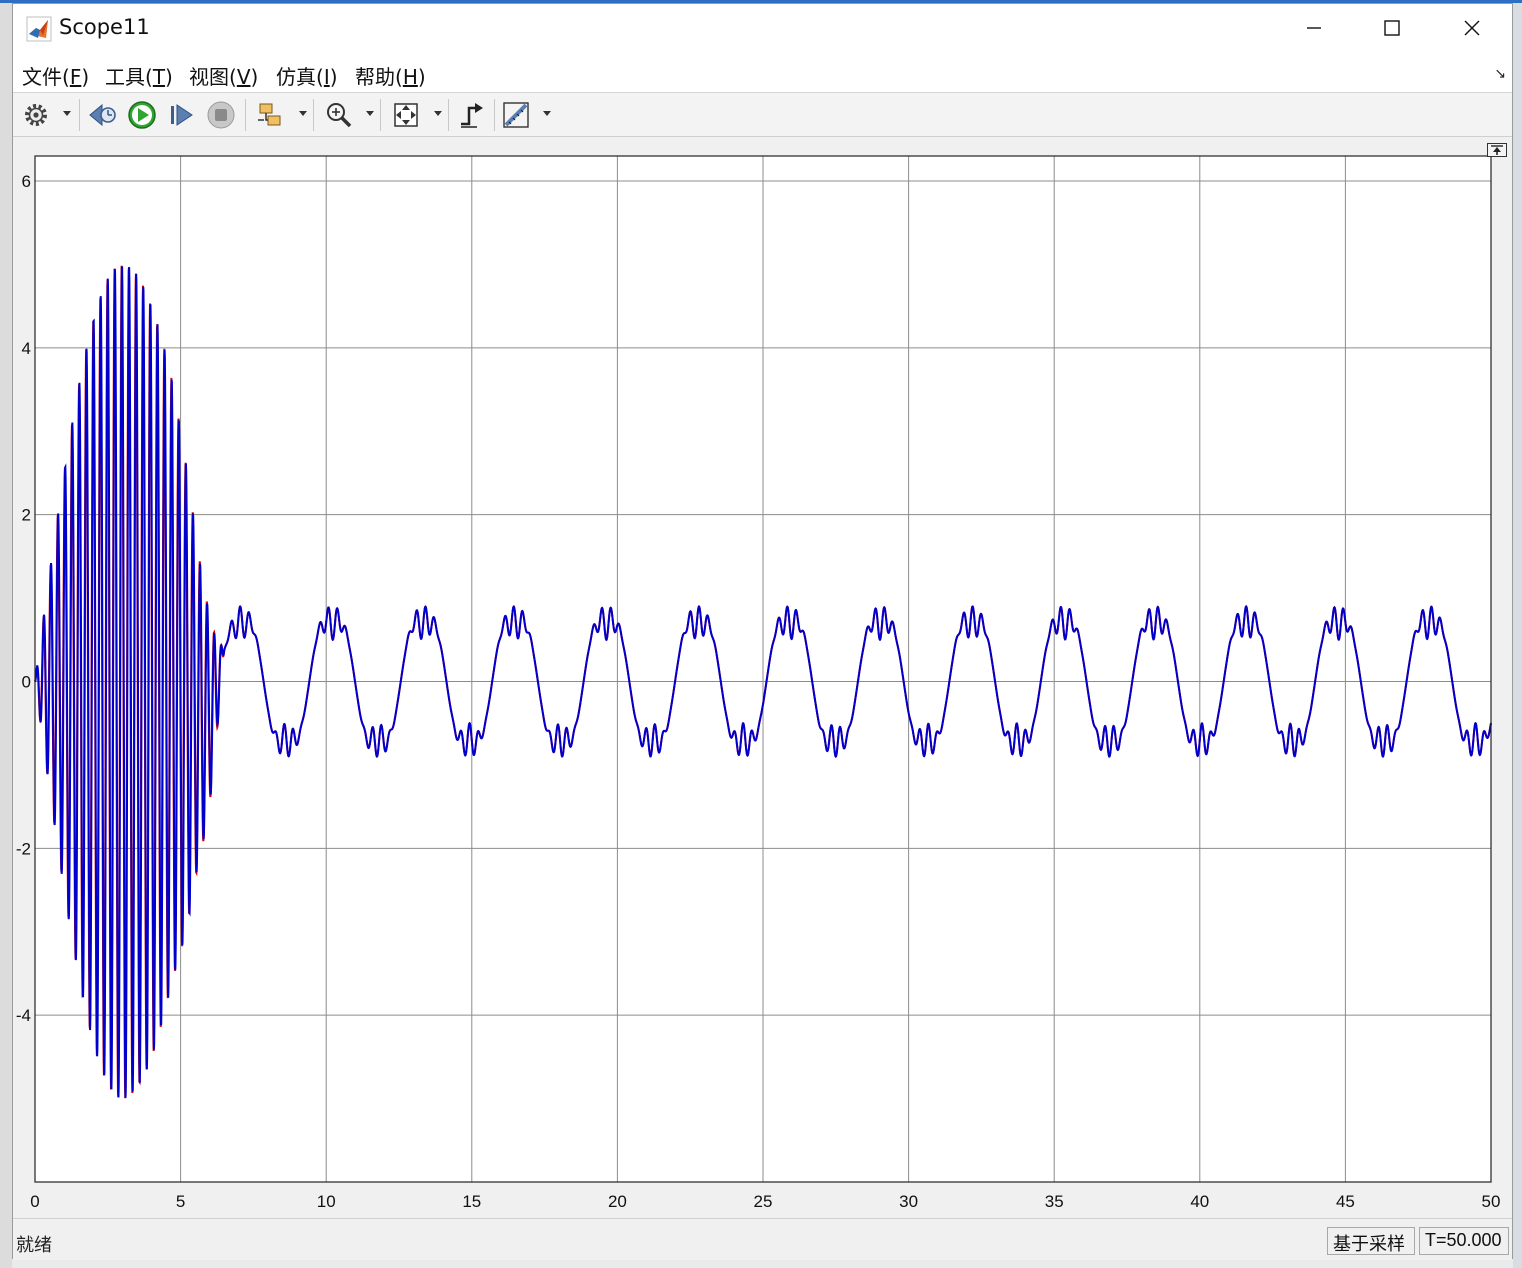 This screenshot has height=1268, width=1522. What do you see at coordinates (471, 1201) in the screenshot?
I see `x-tick-label: 15` at bounding box center [471, 1201].